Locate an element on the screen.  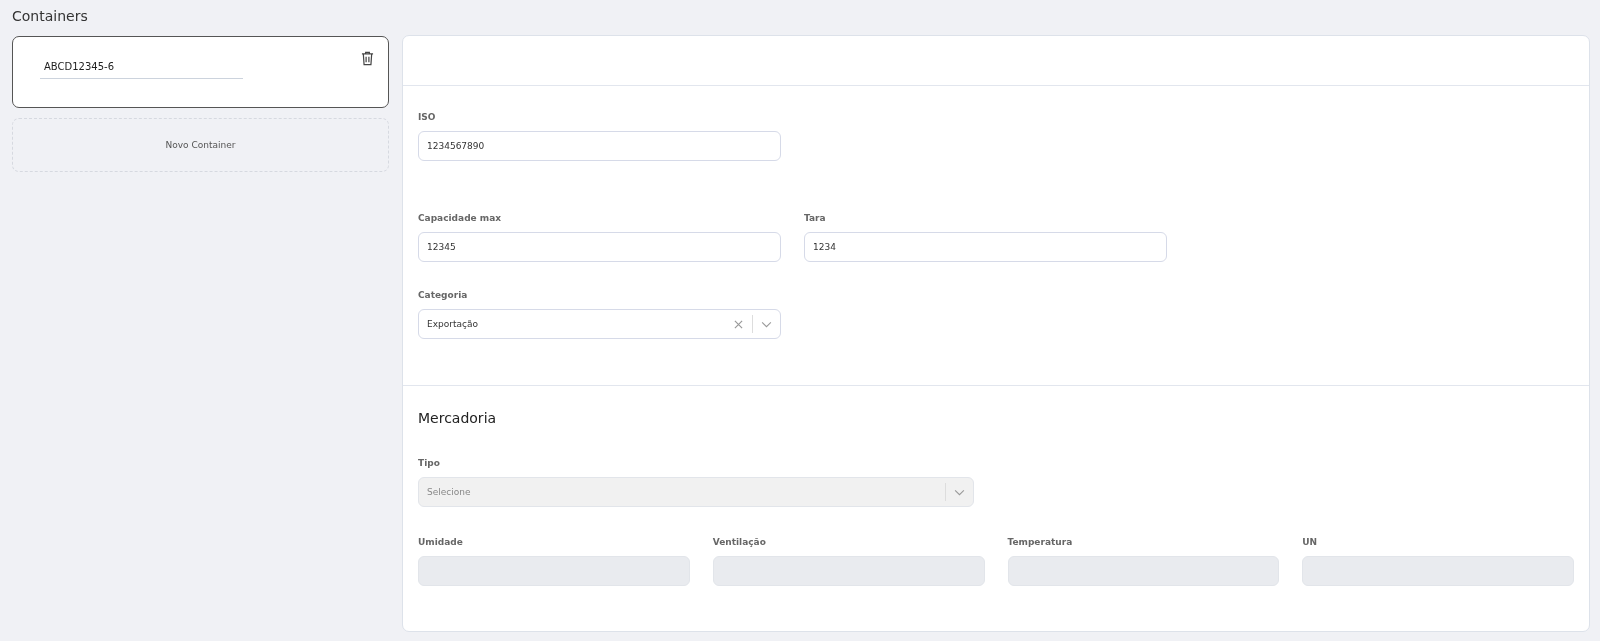
clear-icon is located at coordinates (738, 324).